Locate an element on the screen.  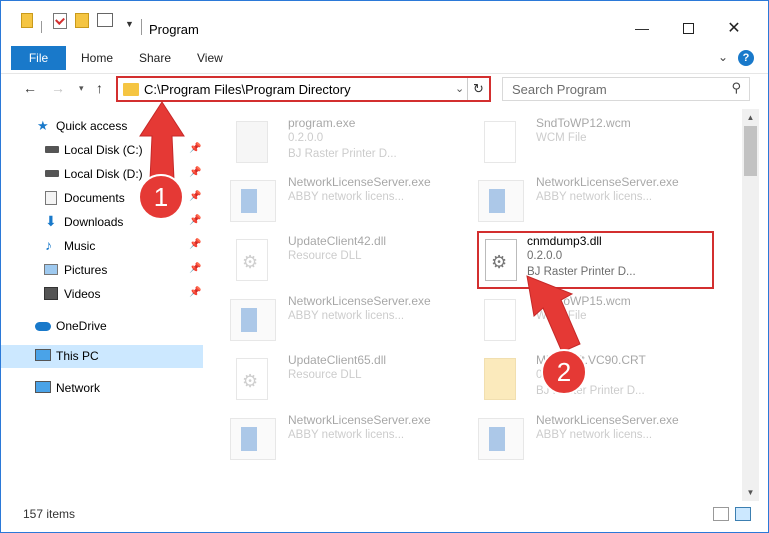
window-title: Program is located at coordinates (174, 29).